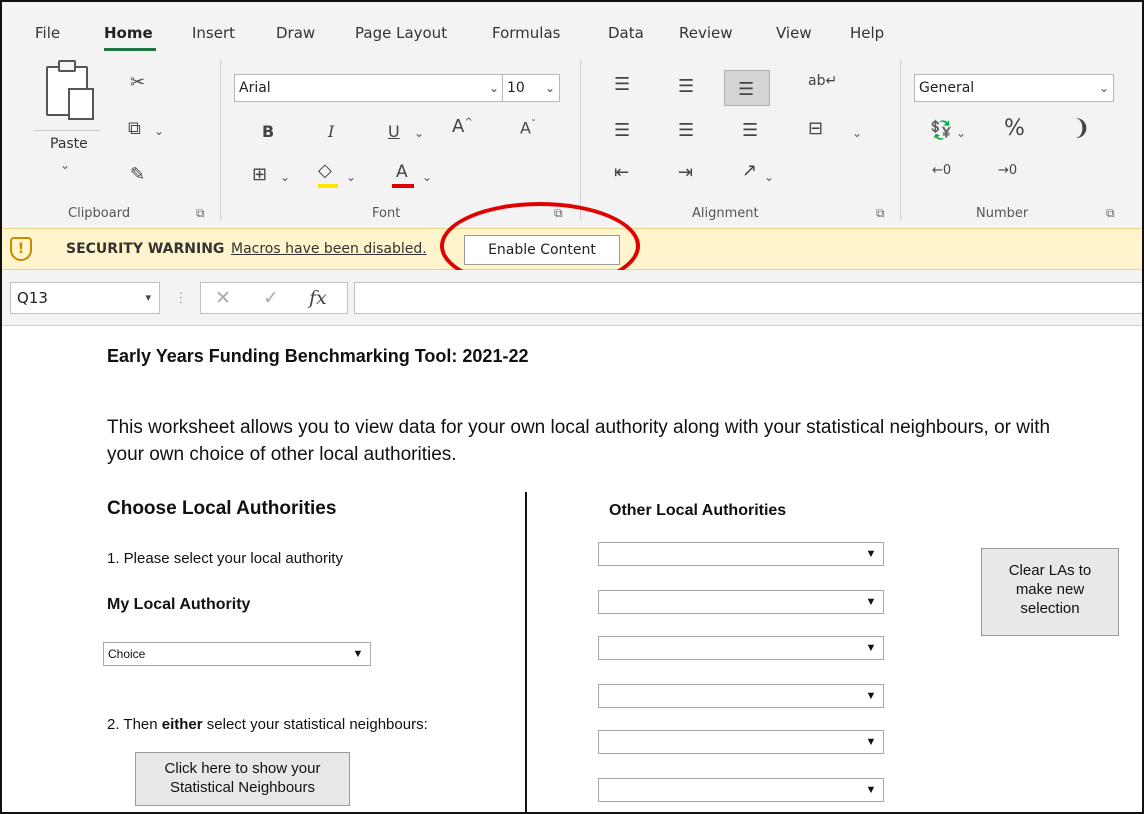  Describe the element at coordinates (941, 131) in the screenshot. I see `accounting-format-icon: 💱` at that location.